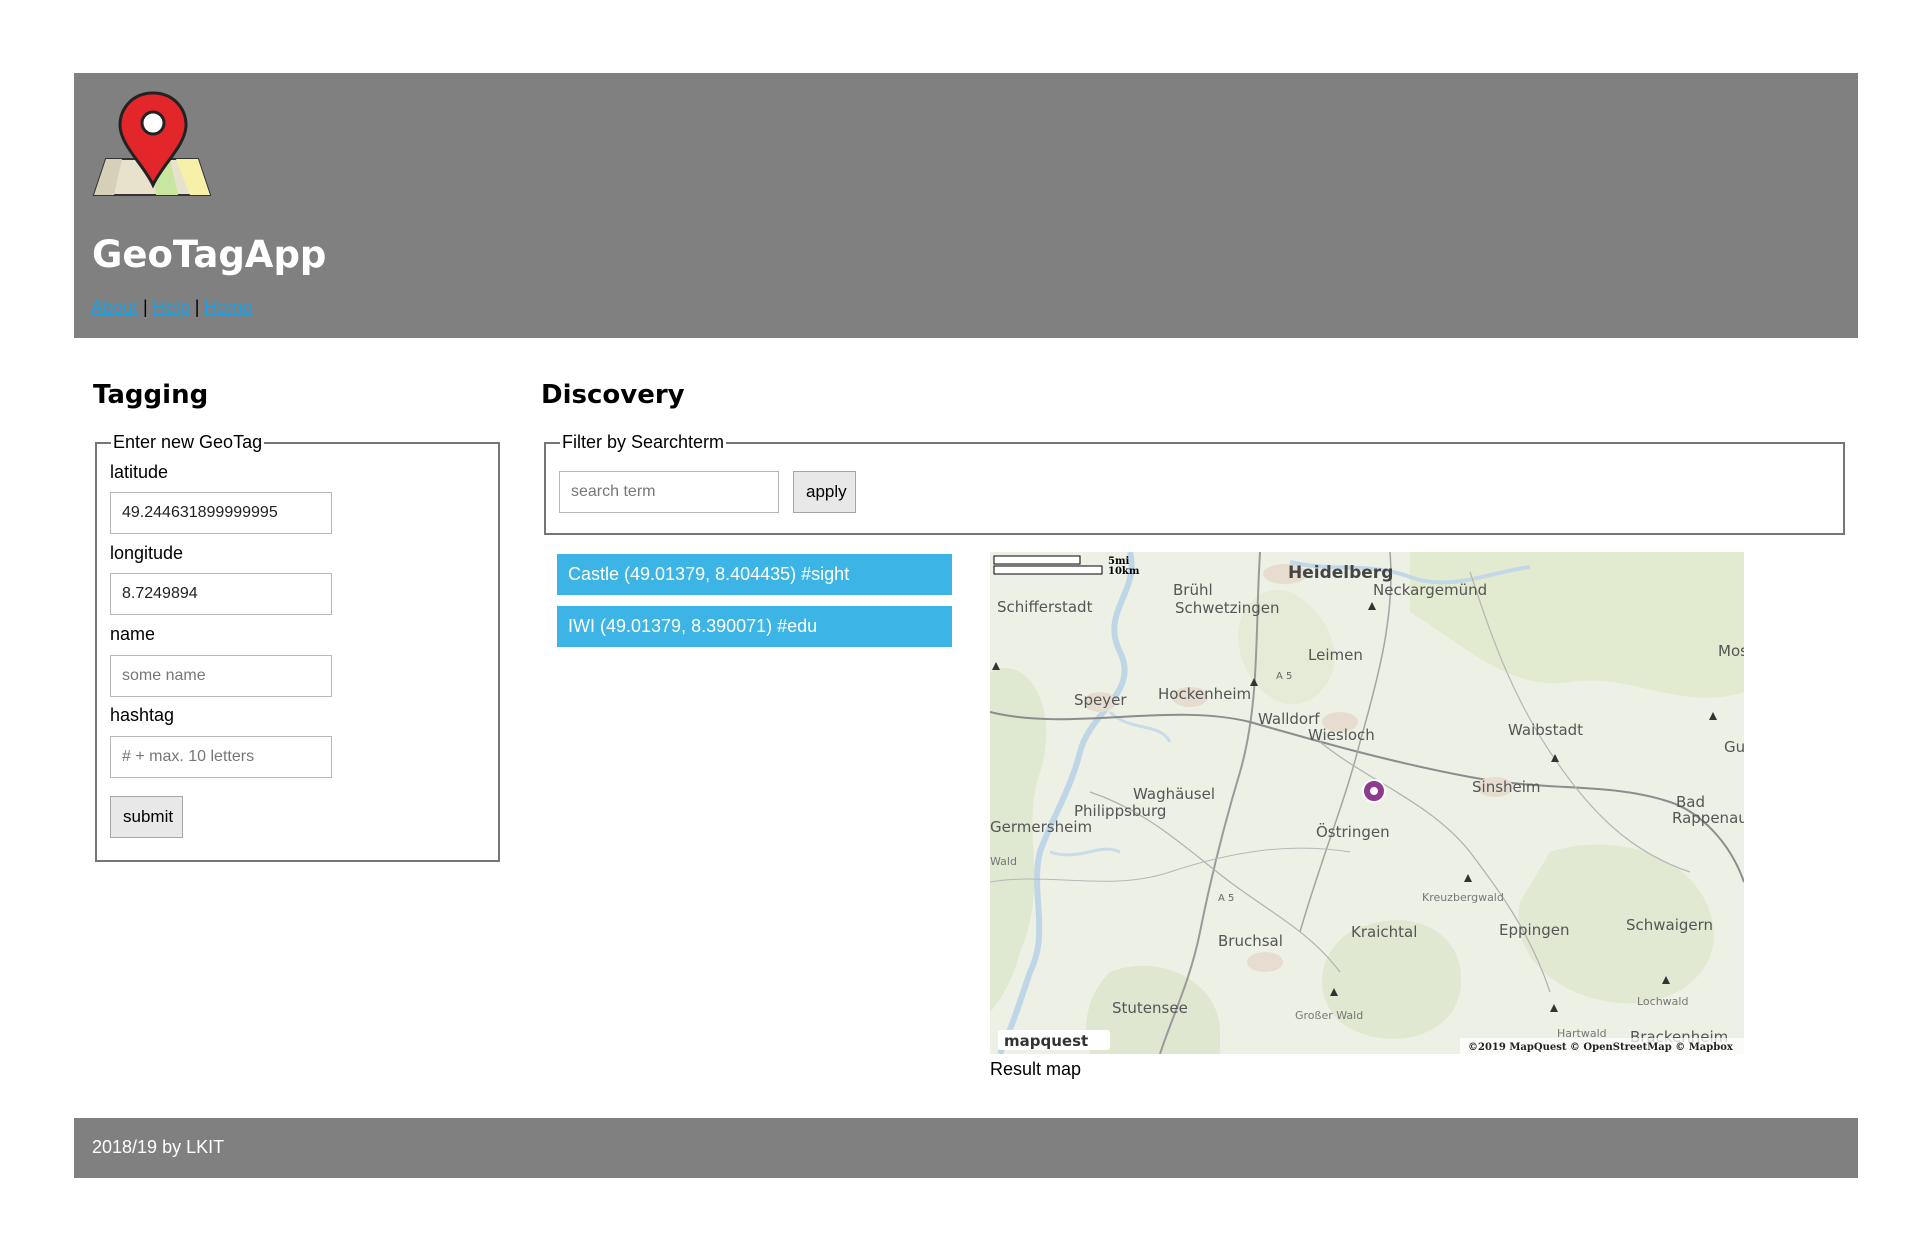 The width and height of the screenshot is (1920, 1243). I want to click on map-label: Rappenau, so click(1708, 818).